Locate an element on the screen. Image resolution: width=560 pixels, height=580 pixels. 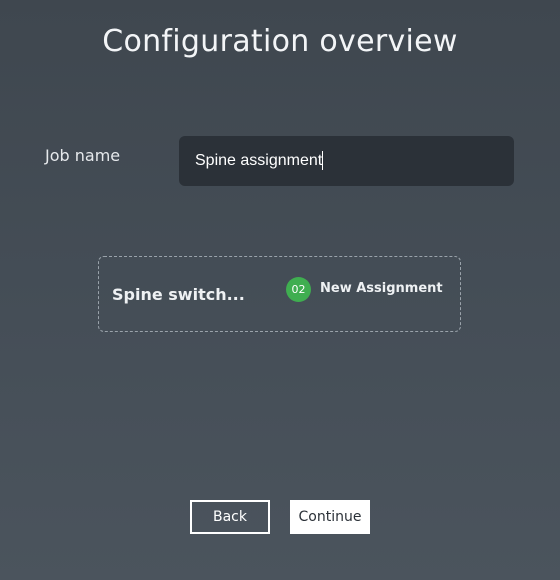
back-button: Back is located at coordinates (230, 517).